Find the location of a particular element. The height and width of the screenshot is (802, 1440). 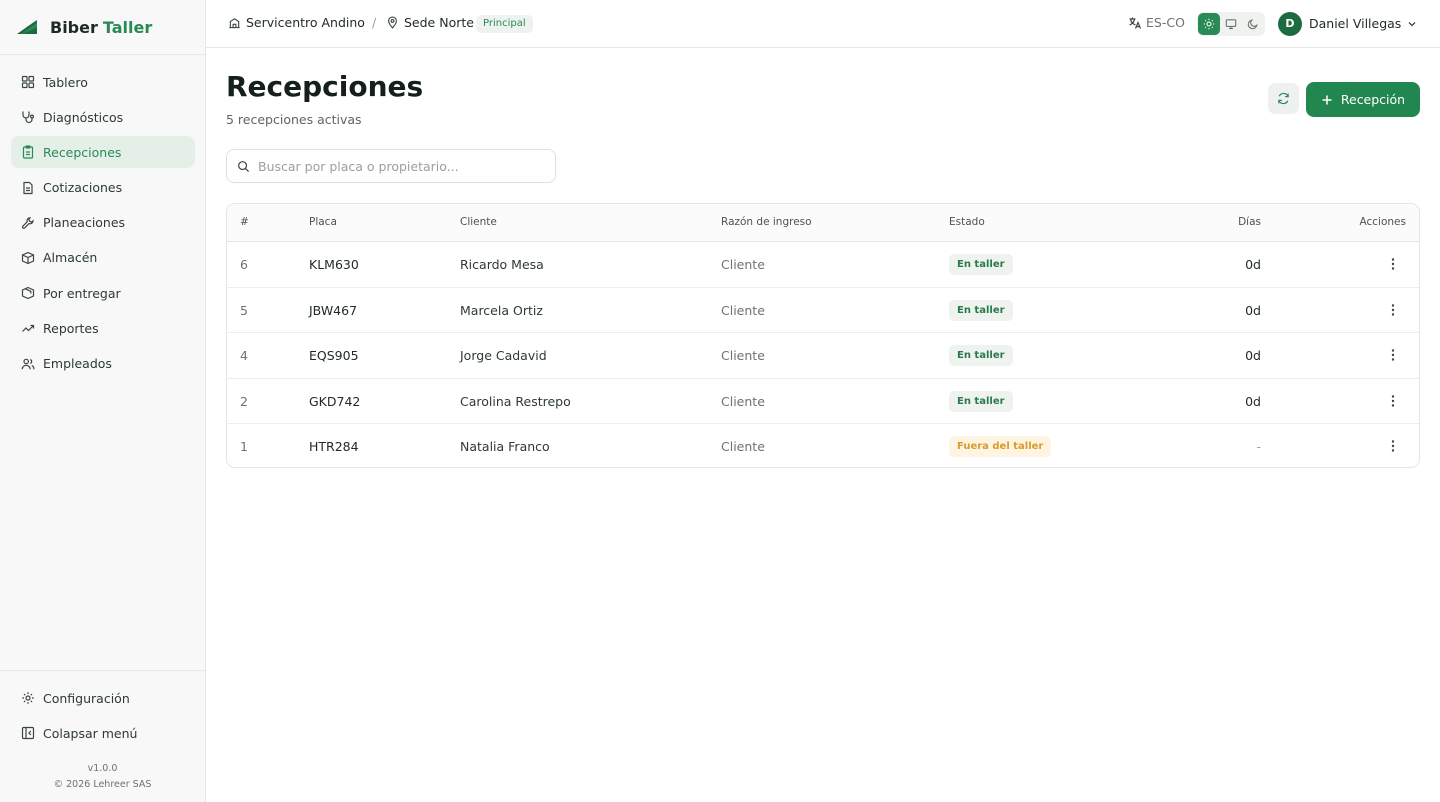

sidebar-item-planeaciones: Planeaciones is located at coordinates (103, 223).